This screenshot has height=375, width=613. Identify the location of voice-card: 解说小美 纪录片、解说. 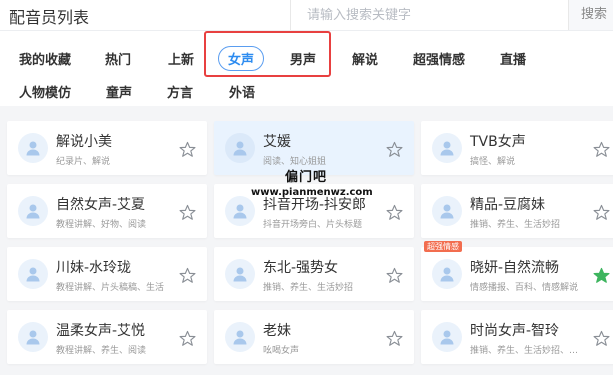
(107, 148).